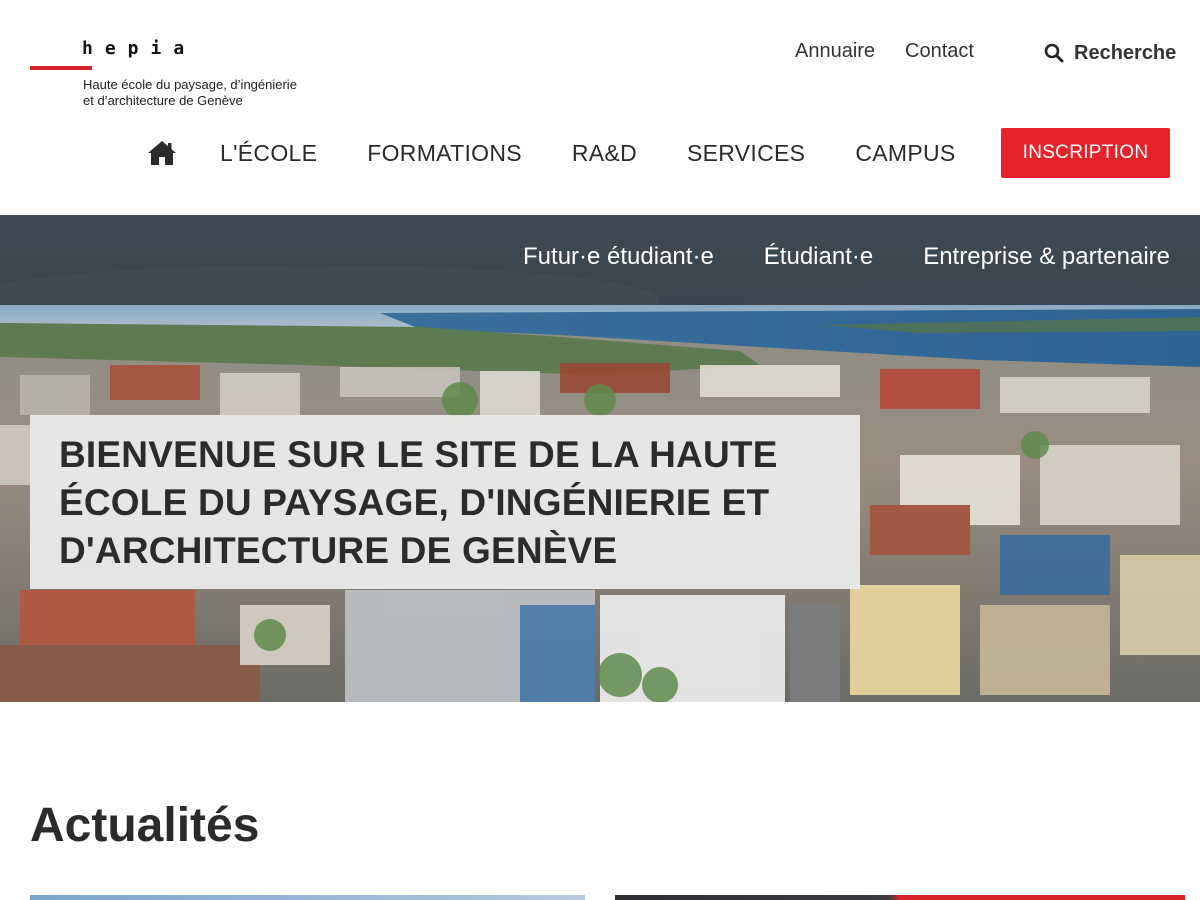 This screenshot has width=1200, height=900. Describe the element at coordinates (145, 825) in the screenshot. I see `news-section-title: Actualités` at that location.